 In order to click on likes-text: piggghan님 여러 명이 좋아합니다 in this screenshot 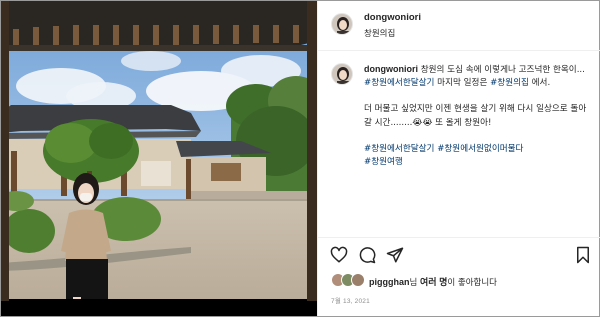, I will do `click(433, 281)`.